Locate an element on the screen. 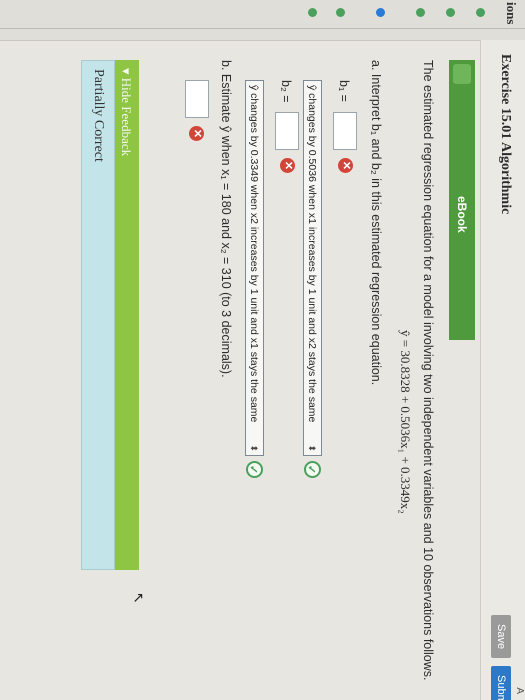 The height and width of the screenshot is (700, 525). ebook-button: eBook is located at coordinates (462, 200).